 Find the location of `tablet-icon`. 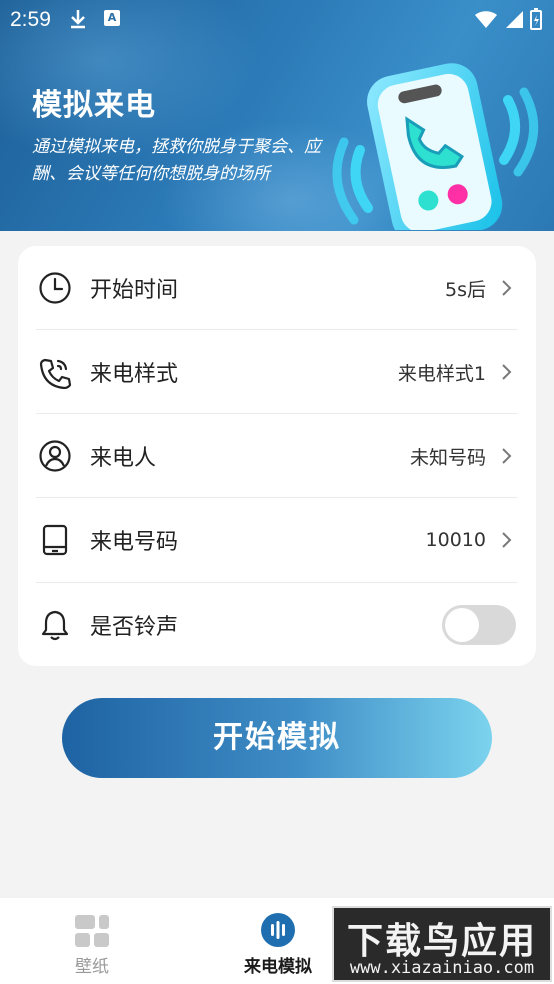

tablet-icon is located at coordinates (55, 540).